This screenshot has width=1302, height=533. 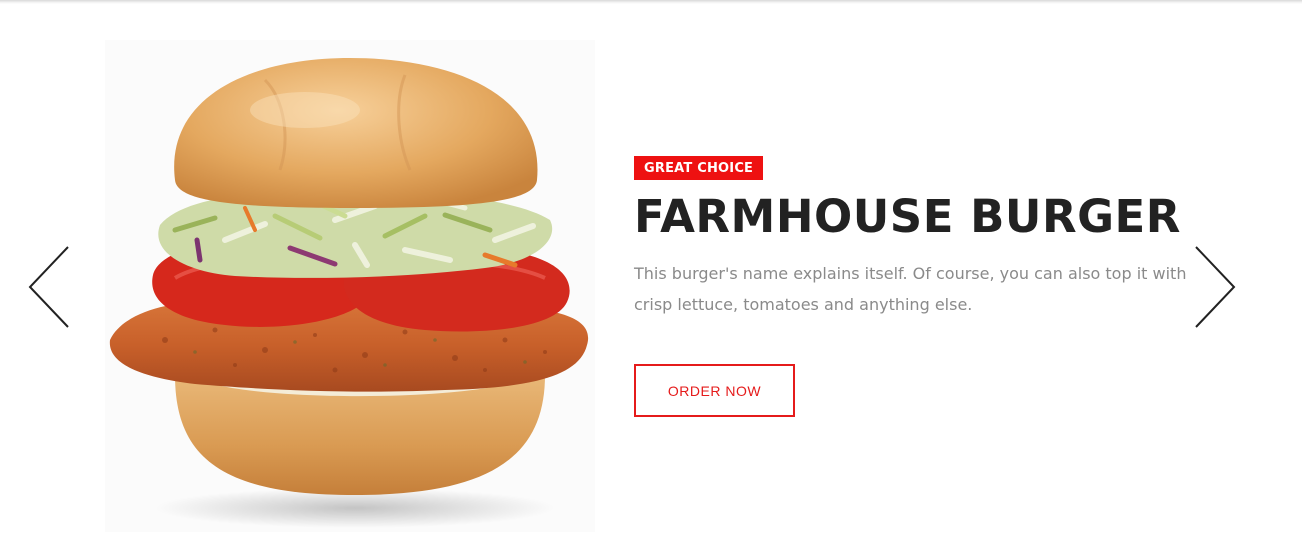 What do you see at coordinates (907, 216) in the screenshot?
I see `slide-title: FARMHOUSE BURGER` at bounding box center [907, 216].